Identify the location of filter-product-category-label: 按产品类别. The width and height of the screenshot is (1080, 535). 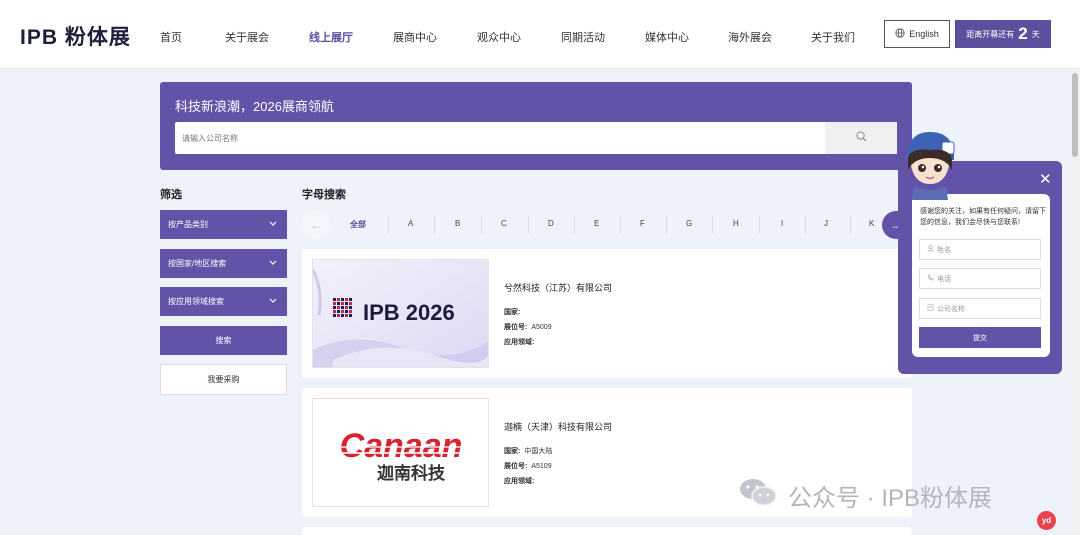
(188, 224).